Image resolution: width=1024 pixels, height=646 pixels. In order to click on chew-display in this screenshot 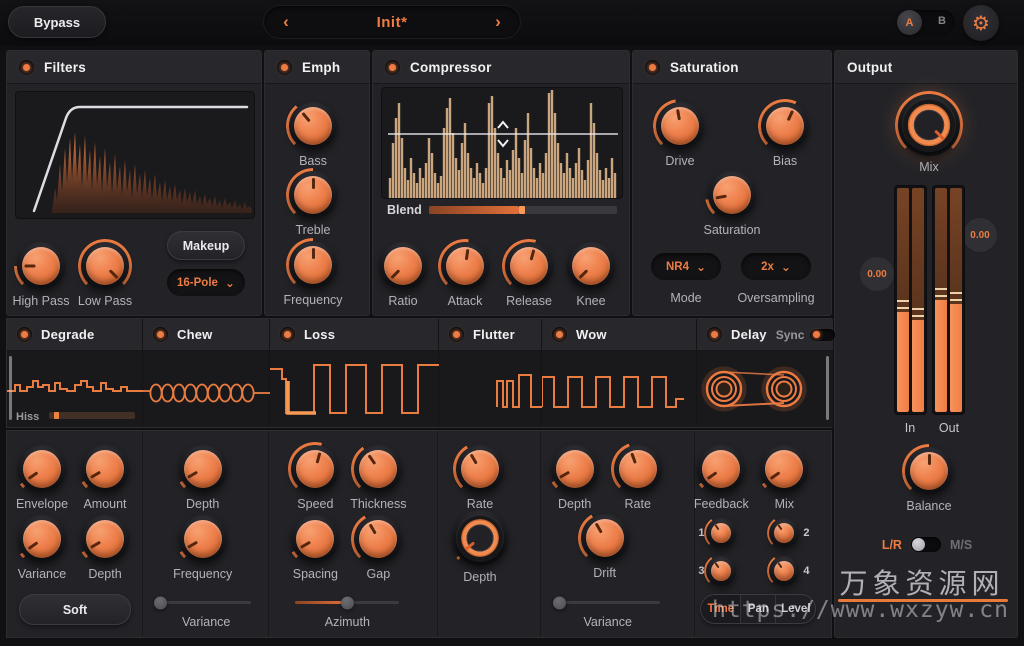, I will do `click(206, 389)`.